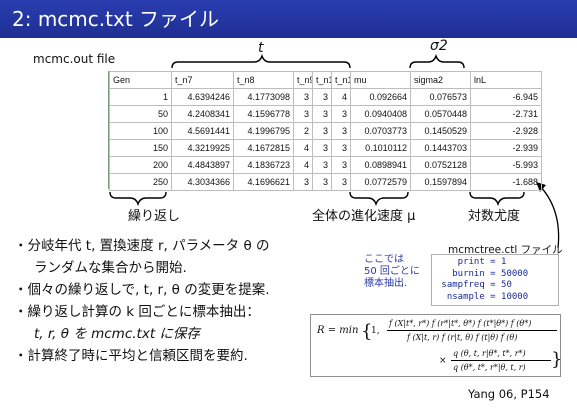  I want to click on table-cell: 4.6394246, so click(202, 97).